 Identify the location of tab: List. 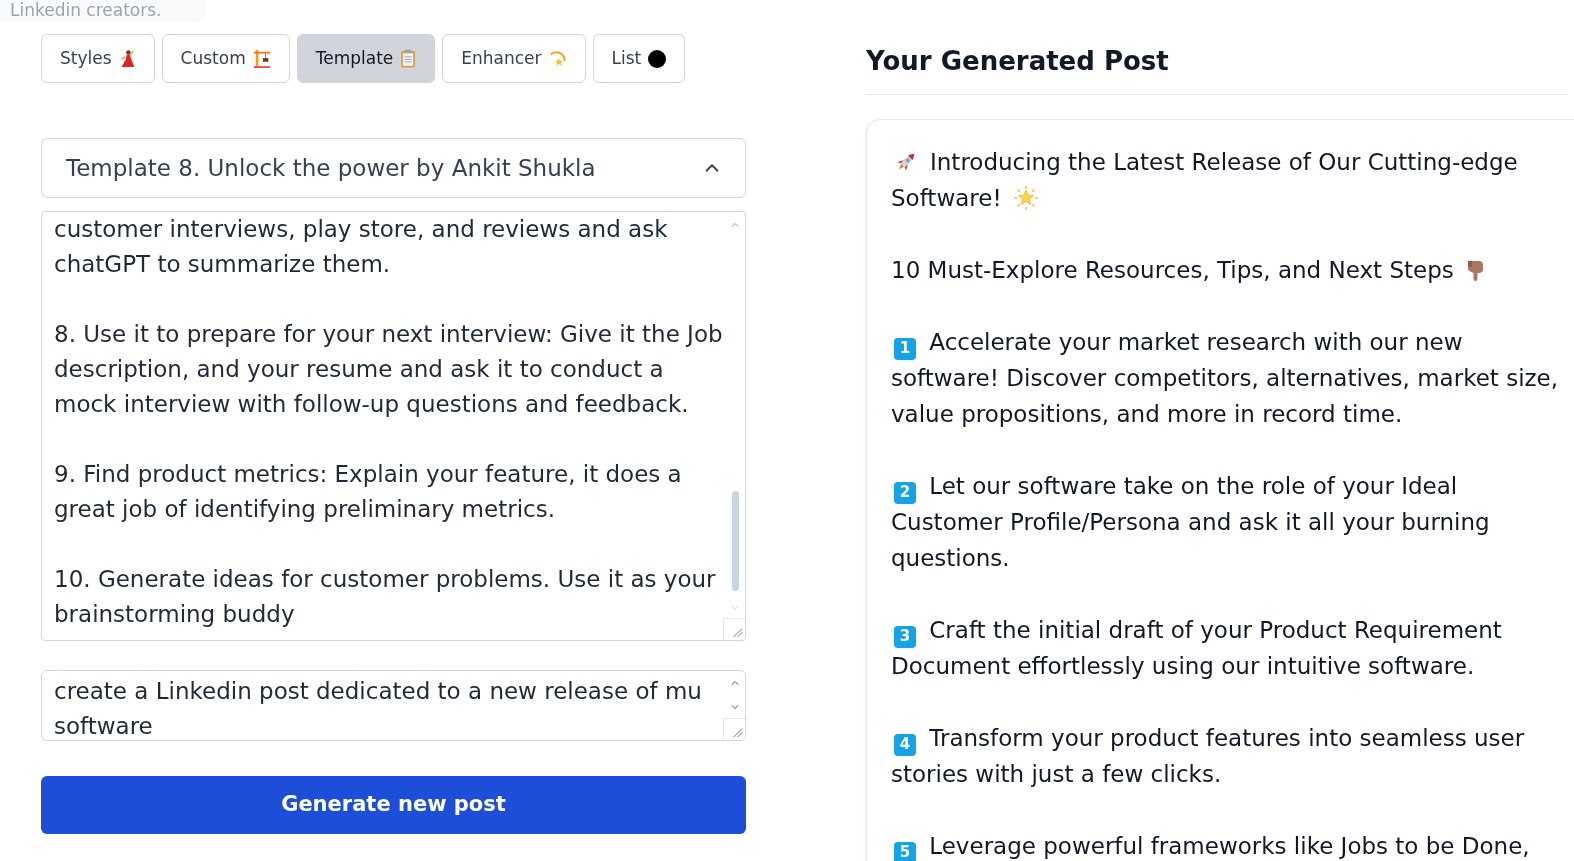
(639, 58).